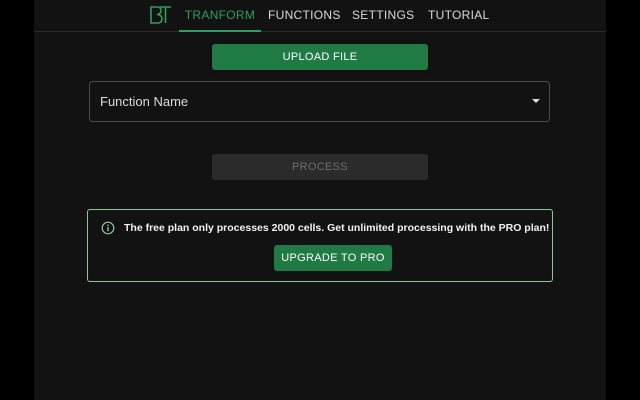 This screenshot has height=400, width=640. Describe the element at coordinates (108, 228) in the screenshot. I see `info-icon` at that location.